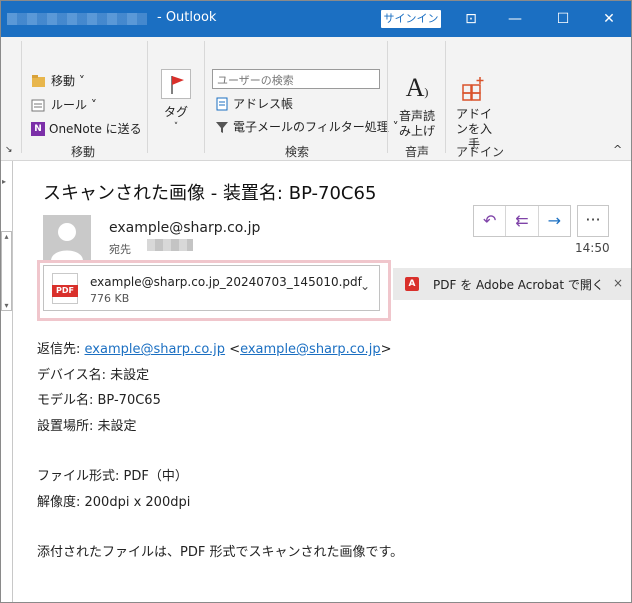  I want to click on maximize-button: ☐, so click(563, 19).